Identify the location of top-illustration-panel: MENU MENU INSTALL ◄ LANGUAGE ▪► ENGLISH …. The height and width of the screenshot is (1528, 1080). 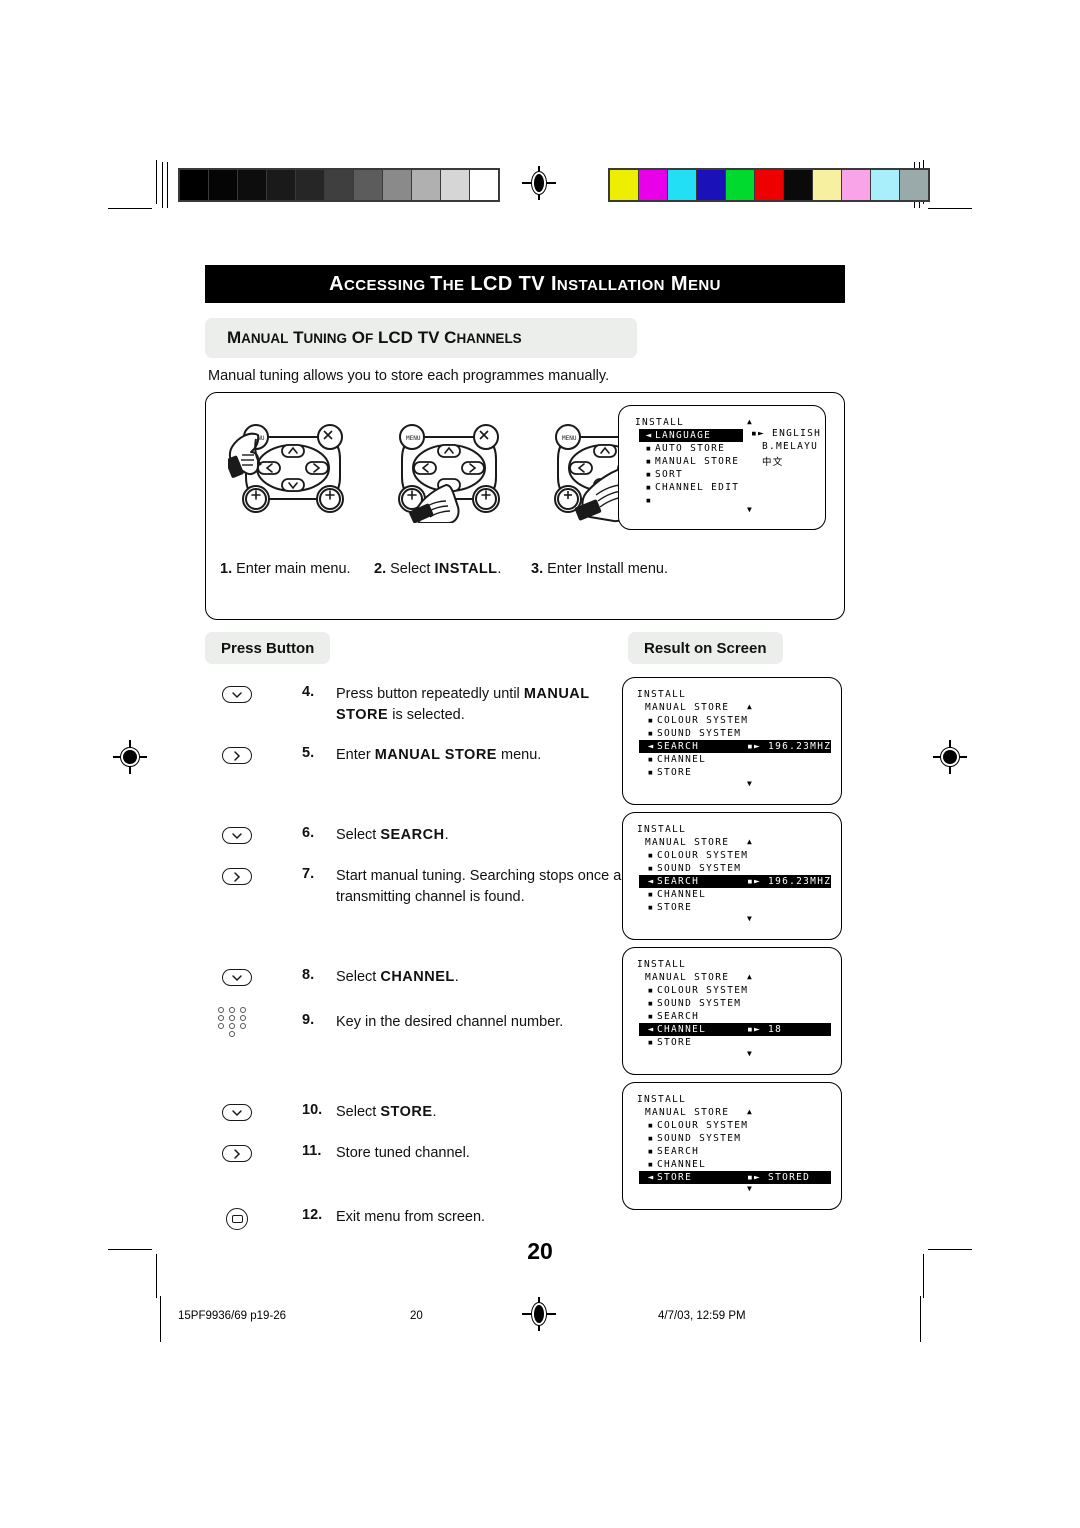
(525, 506).